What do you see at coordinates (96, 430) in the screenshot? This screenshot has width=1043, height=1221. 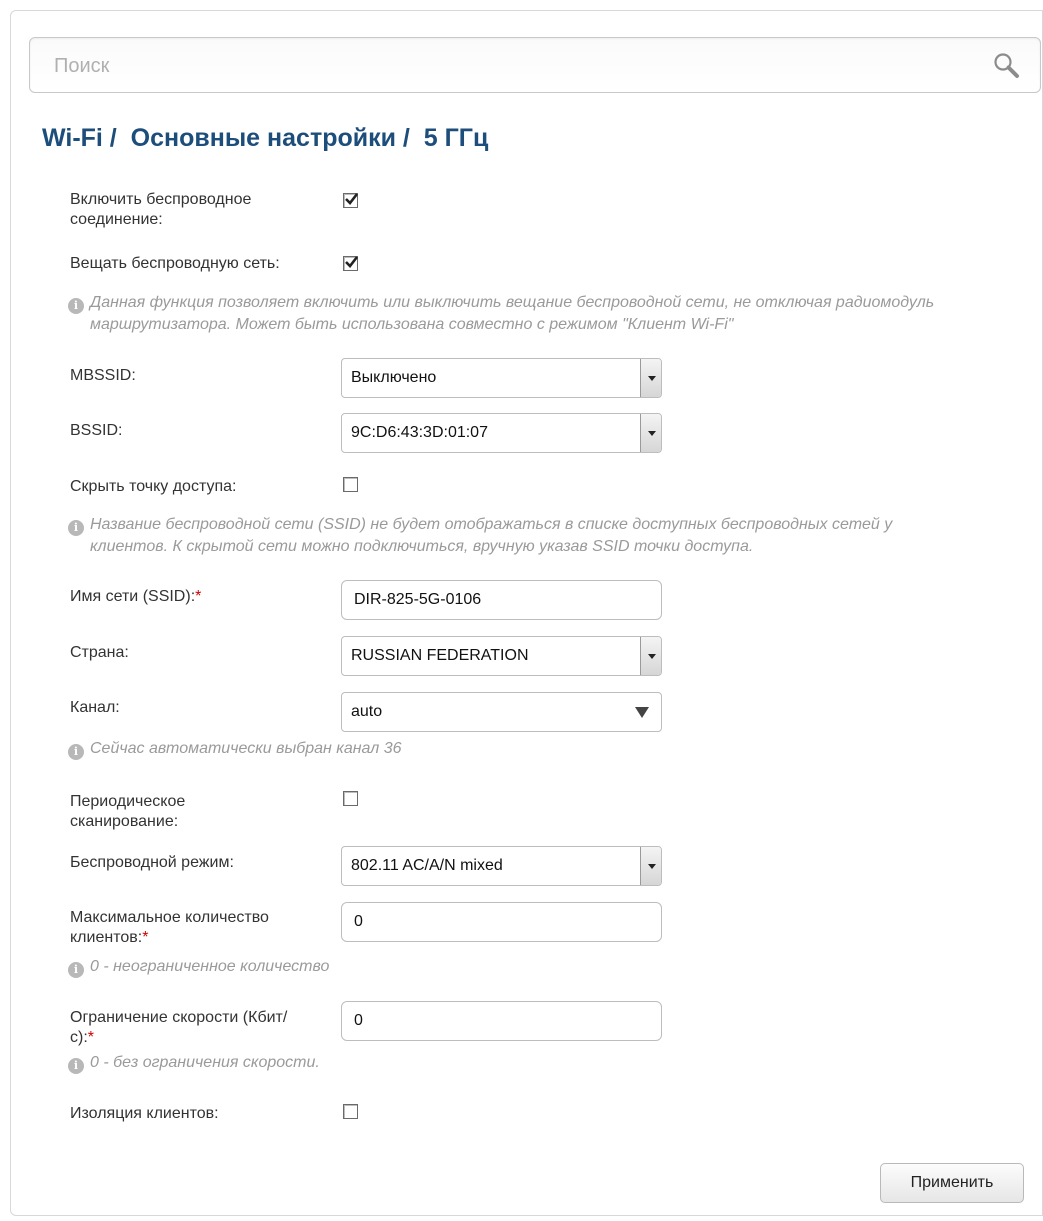 I see `bssid-label: BSSID:` at bounding box center [96, 430].